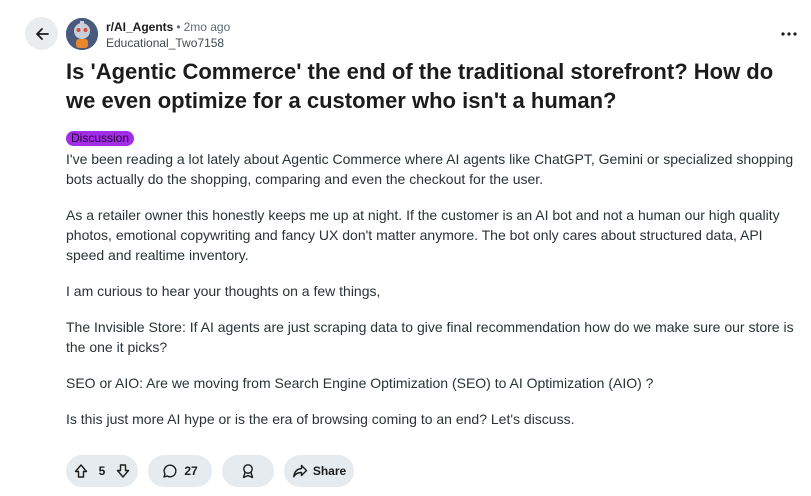  Describe the element at coordinates (100, 138) in the screenshot. I see `post-flair: Discussion` at that location.